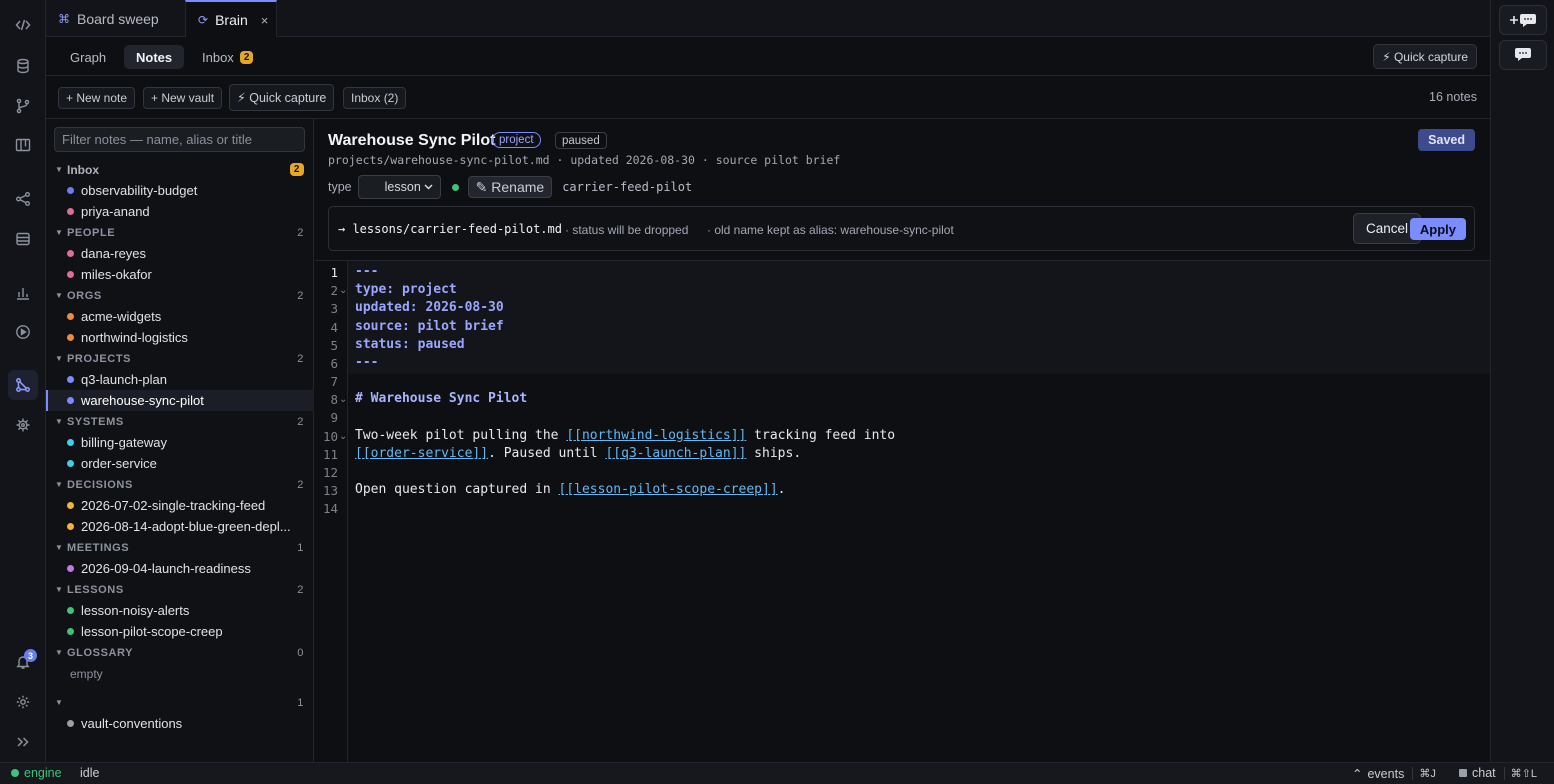 This screenshot has height=784, width=1554. Describe the element at coordinates (1437, 229) in the screenshot. I see `apply-button: Apply` at that location.